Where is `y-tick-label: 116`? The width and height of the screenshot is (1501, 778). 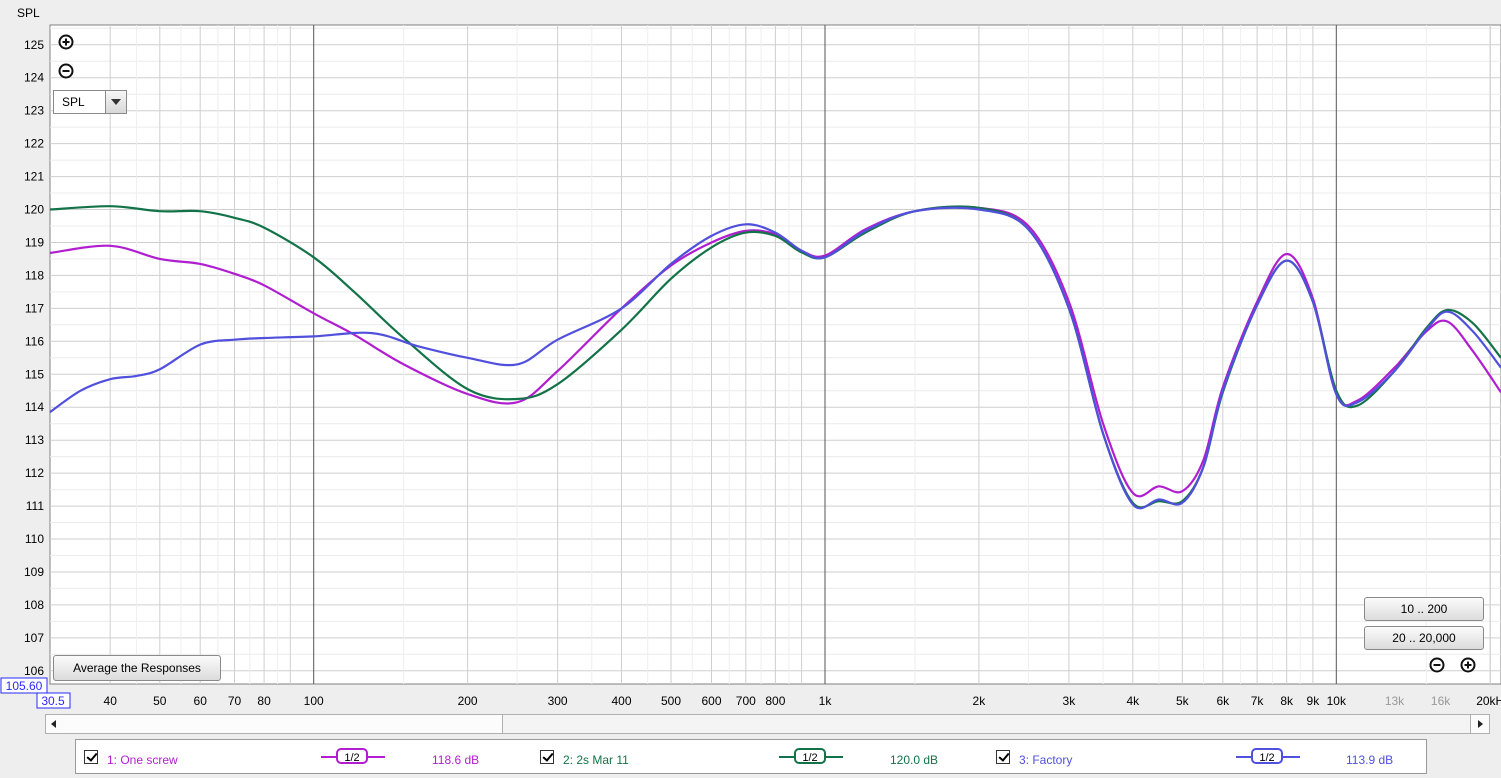
y-tick-label: 116 is located at coordinates (34, 341).